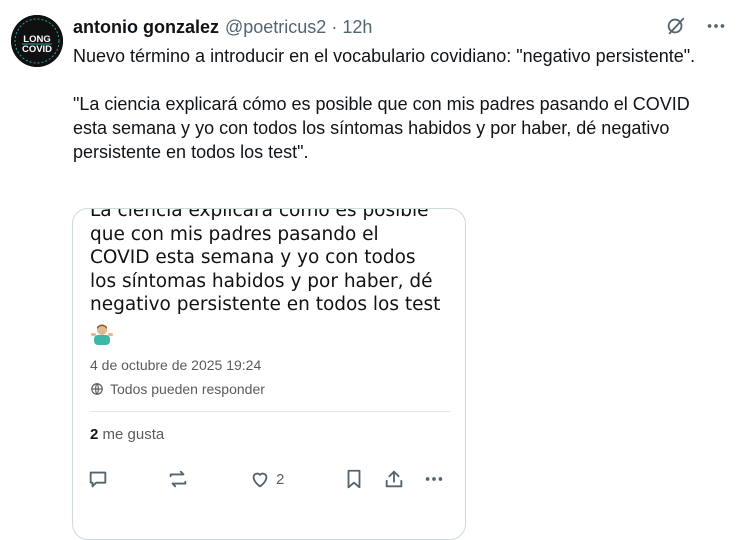 The height and width of the screenshot is (540, 742). What do you see at coordinates (434, 479) in the screenshot?
I see `more-icon` at bounding box center [434, 479].